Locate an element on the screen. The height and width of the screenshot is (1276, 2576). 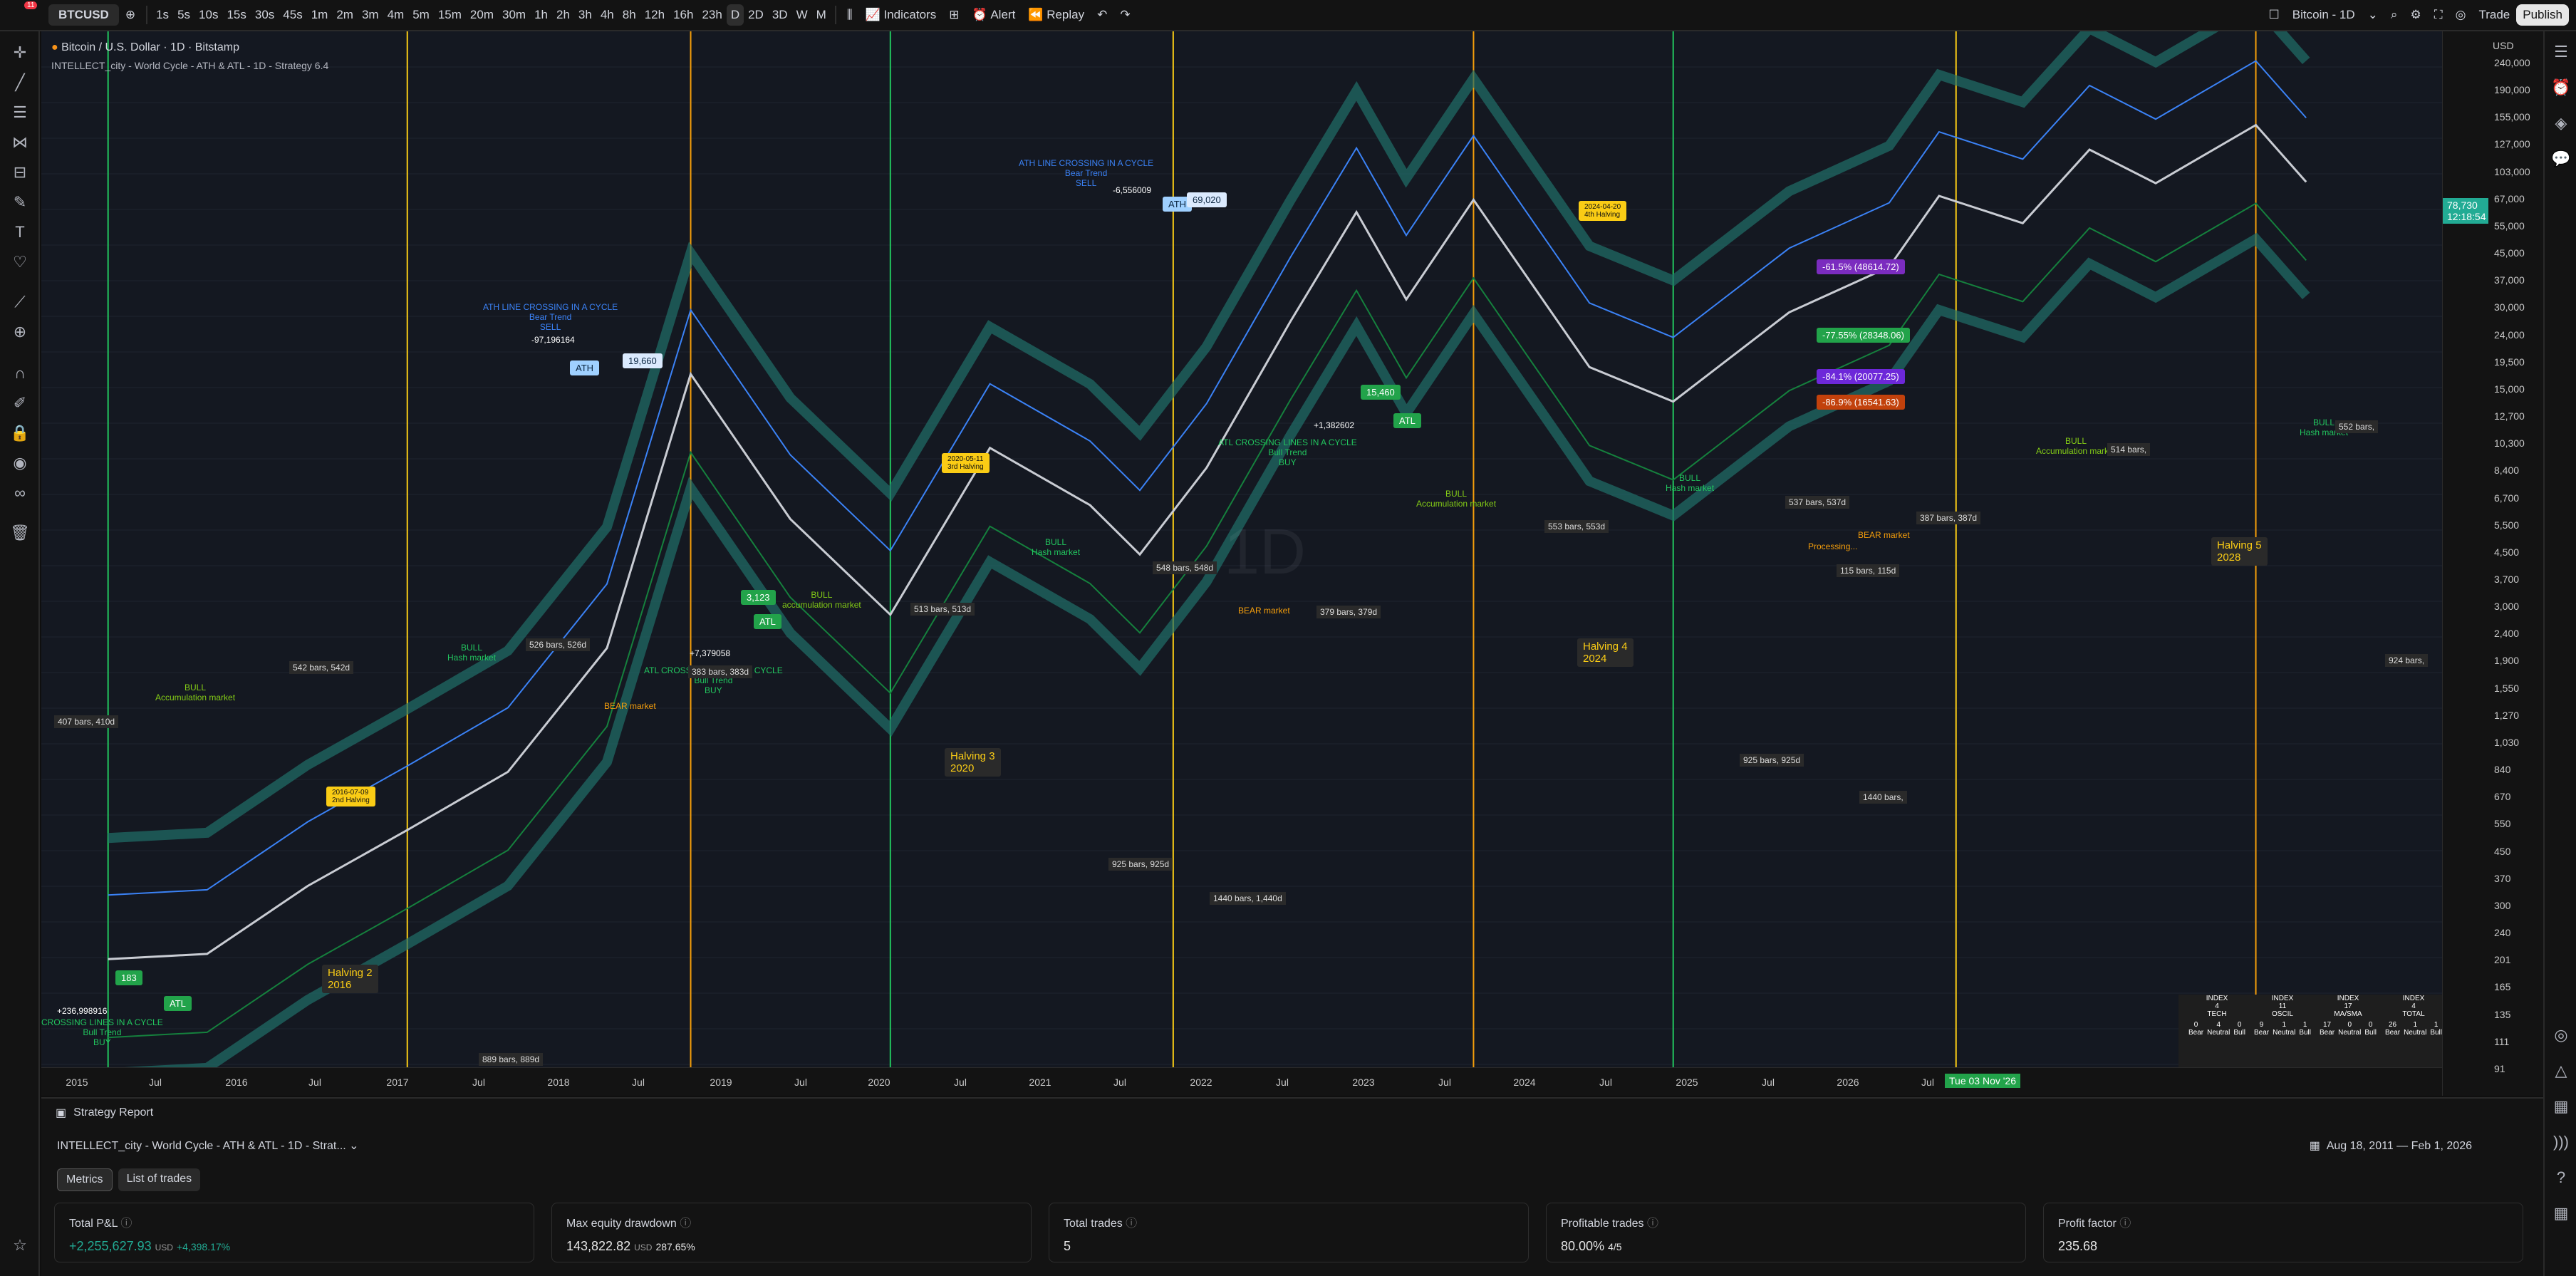
replay-button: ⏪ Replay is located at coordinates (1056, 15).